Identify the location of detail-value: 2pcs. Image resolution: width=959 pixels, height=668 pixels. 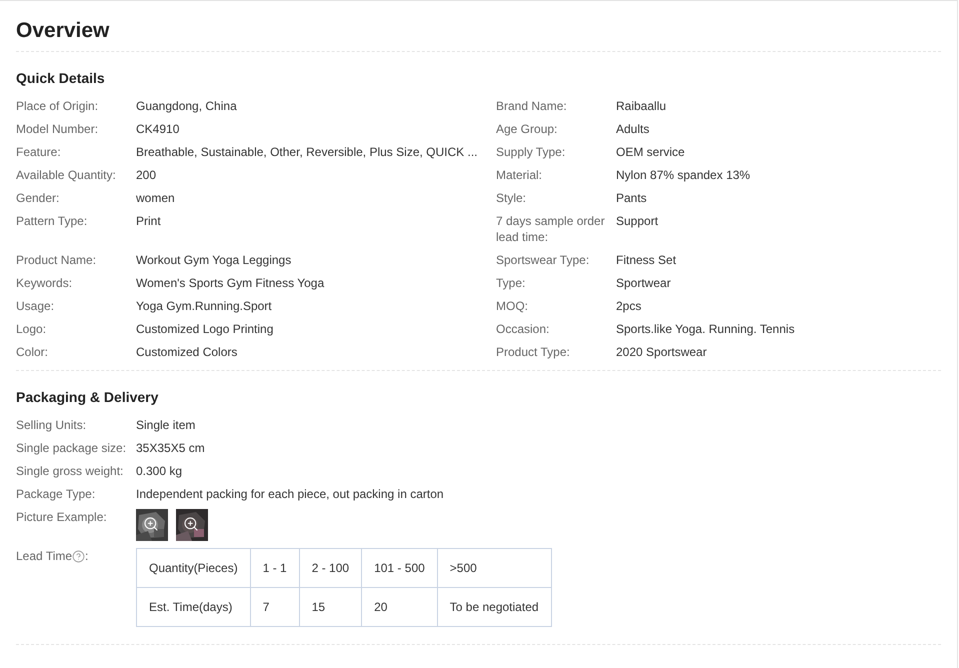
(629, 306).